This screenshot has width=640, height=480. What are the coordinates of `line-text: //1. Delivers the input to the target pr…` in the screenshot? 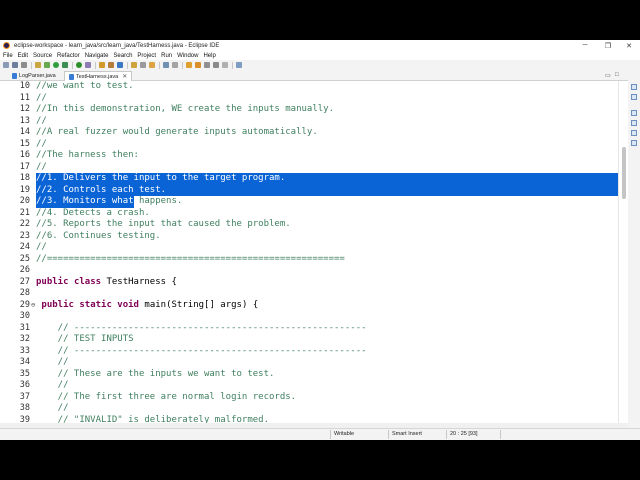 It's located at (161, 178).